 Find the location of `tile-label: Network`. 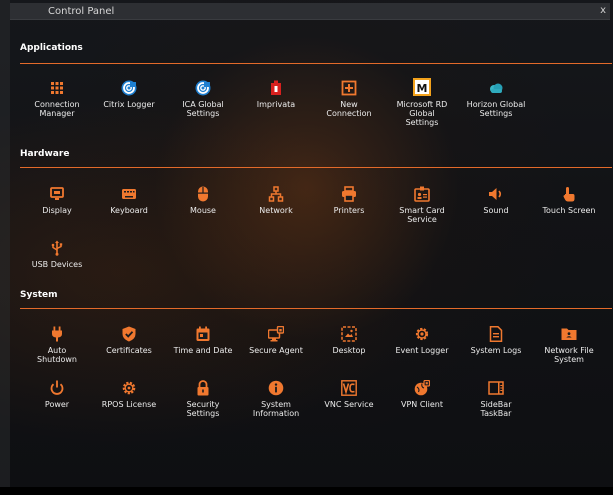

tile-label: Network is located at coordinates (276, 210).